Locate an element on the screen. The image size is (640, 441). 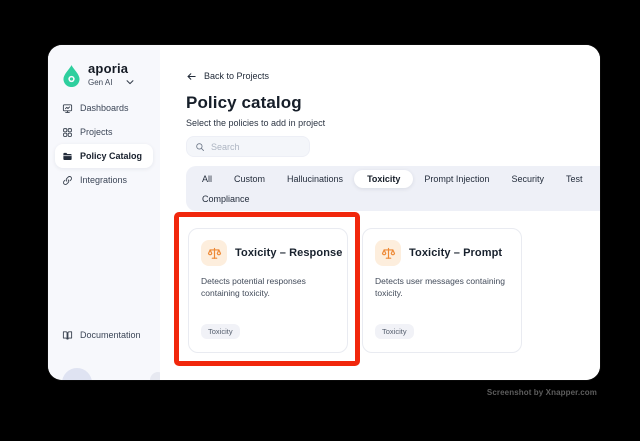
sidebar-item-label: Integrations is located at coordinates (104, 180).